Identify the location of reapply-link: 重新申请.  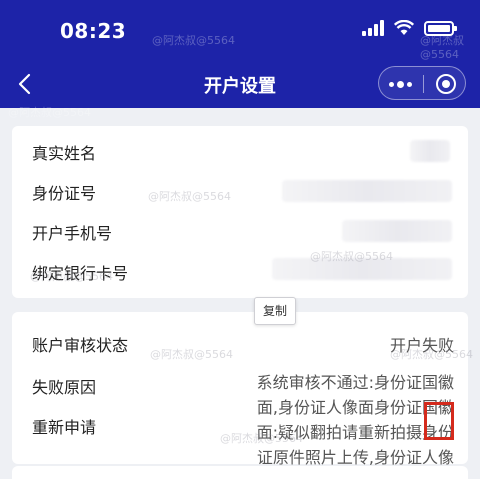
(64, 426).